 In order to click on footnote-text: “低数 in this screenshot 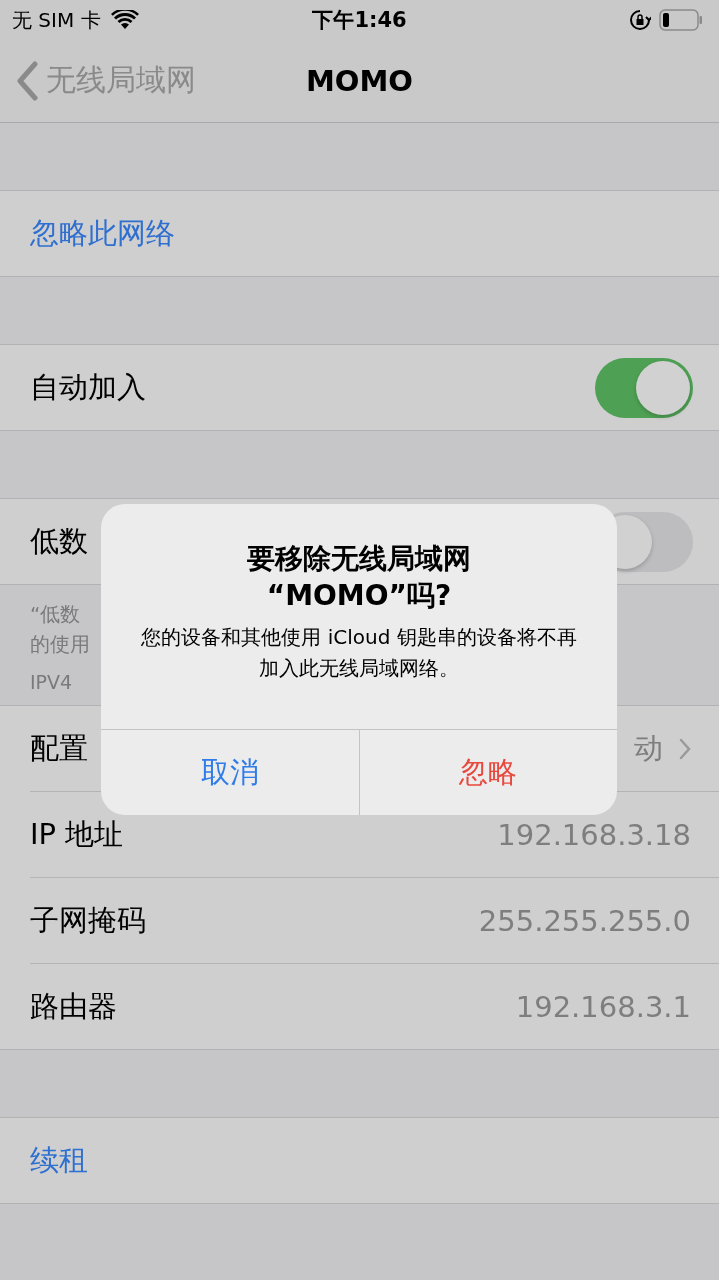, I will do `click(55, 614)`.